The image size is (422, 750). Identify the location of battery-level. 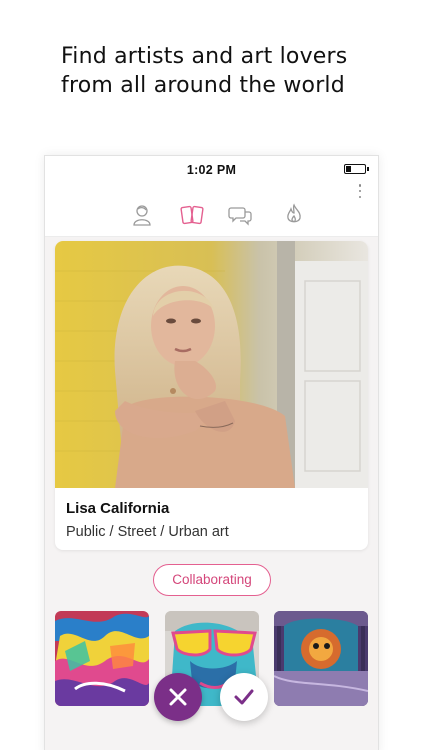
(348, 169).